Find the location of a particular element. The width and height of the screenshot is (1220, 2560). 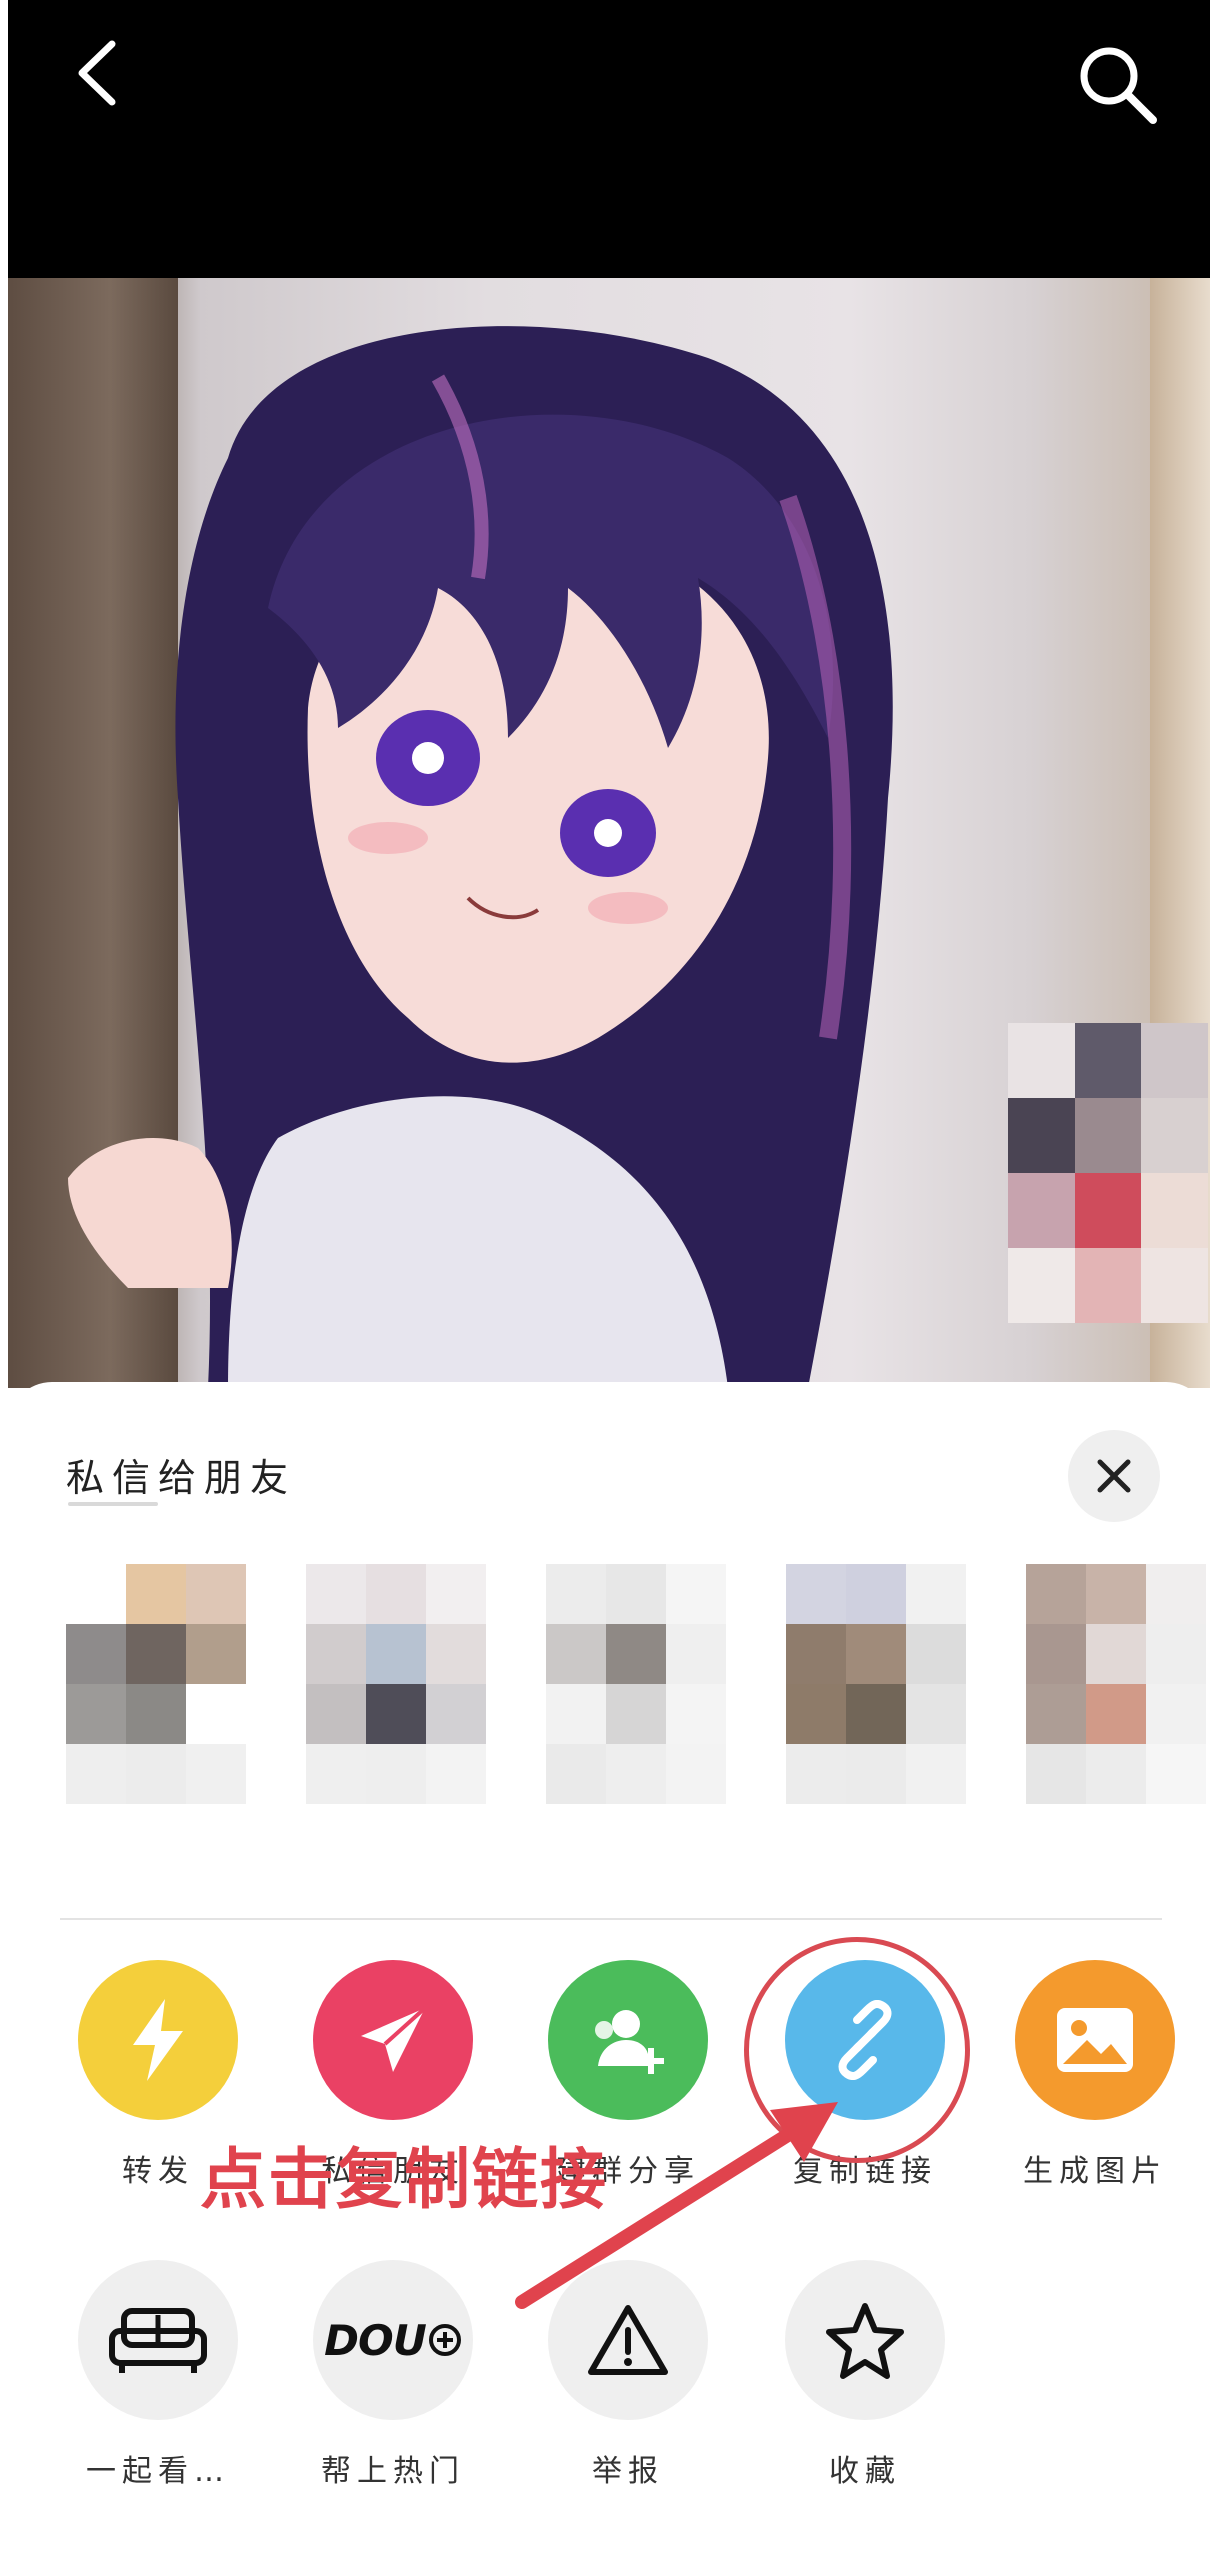

action-label: 帮上热门 is located at coordinates (393, 2471).